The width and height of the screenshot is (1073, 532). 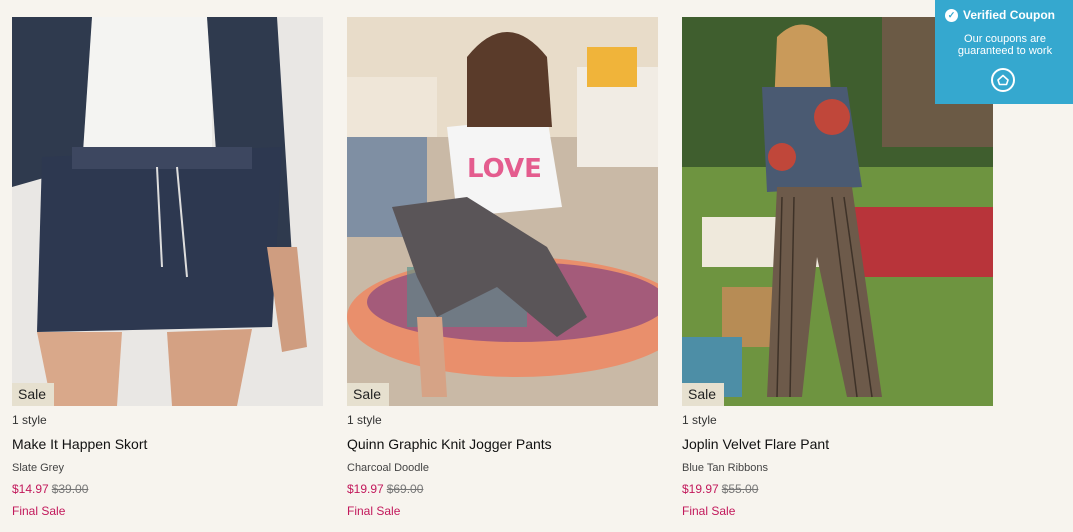 What do you see at coordinates (837, 444) in the screenshot?
I see `product-name: Joplin Velvet Flare Pant` at bounding box center [837, 444].